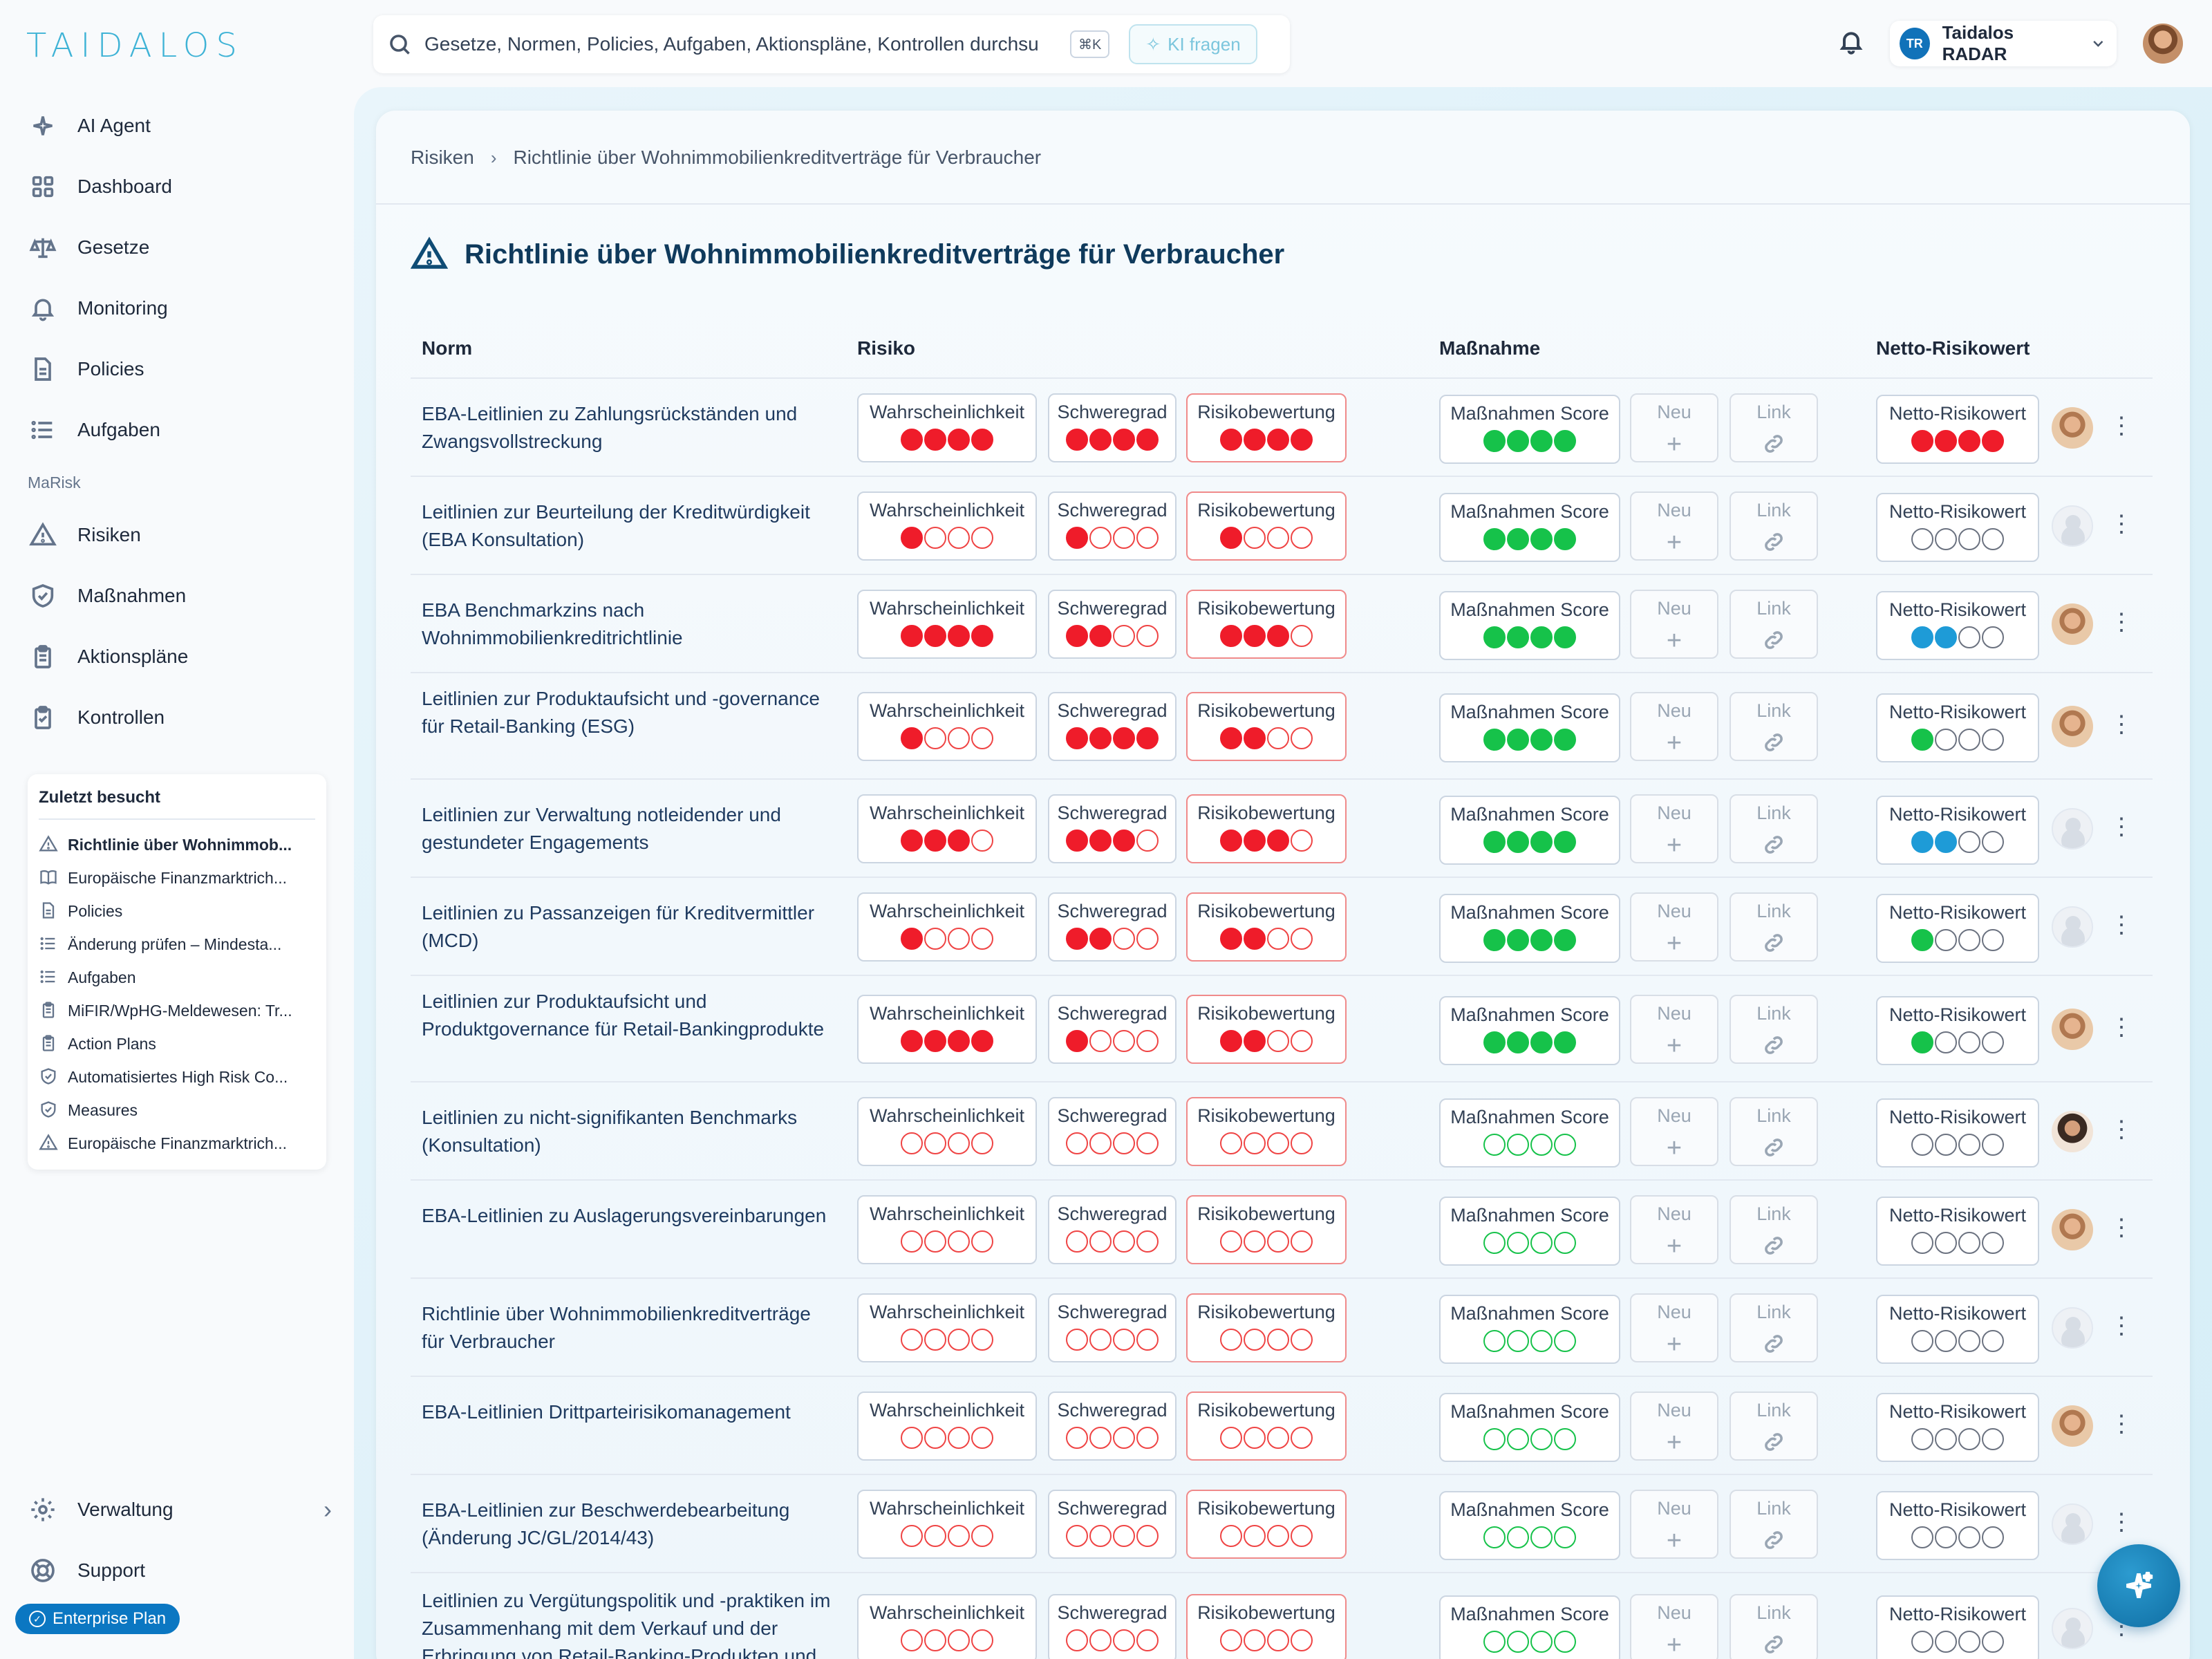  Describe the element at coordinates (2138, 1586) in the screenshot. I see `ai-assistant-button` at that location.